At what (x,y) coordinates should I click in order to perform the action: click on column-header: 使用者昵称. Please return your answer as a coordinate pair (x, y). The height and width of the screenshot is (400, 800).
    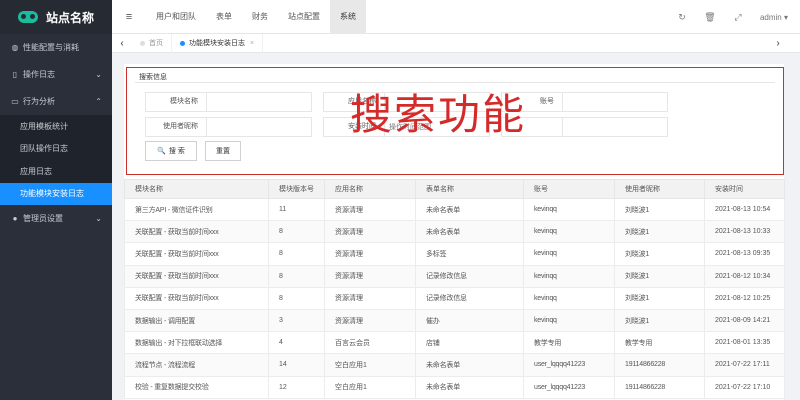
    Looking at the image, I should click on (659, 189).